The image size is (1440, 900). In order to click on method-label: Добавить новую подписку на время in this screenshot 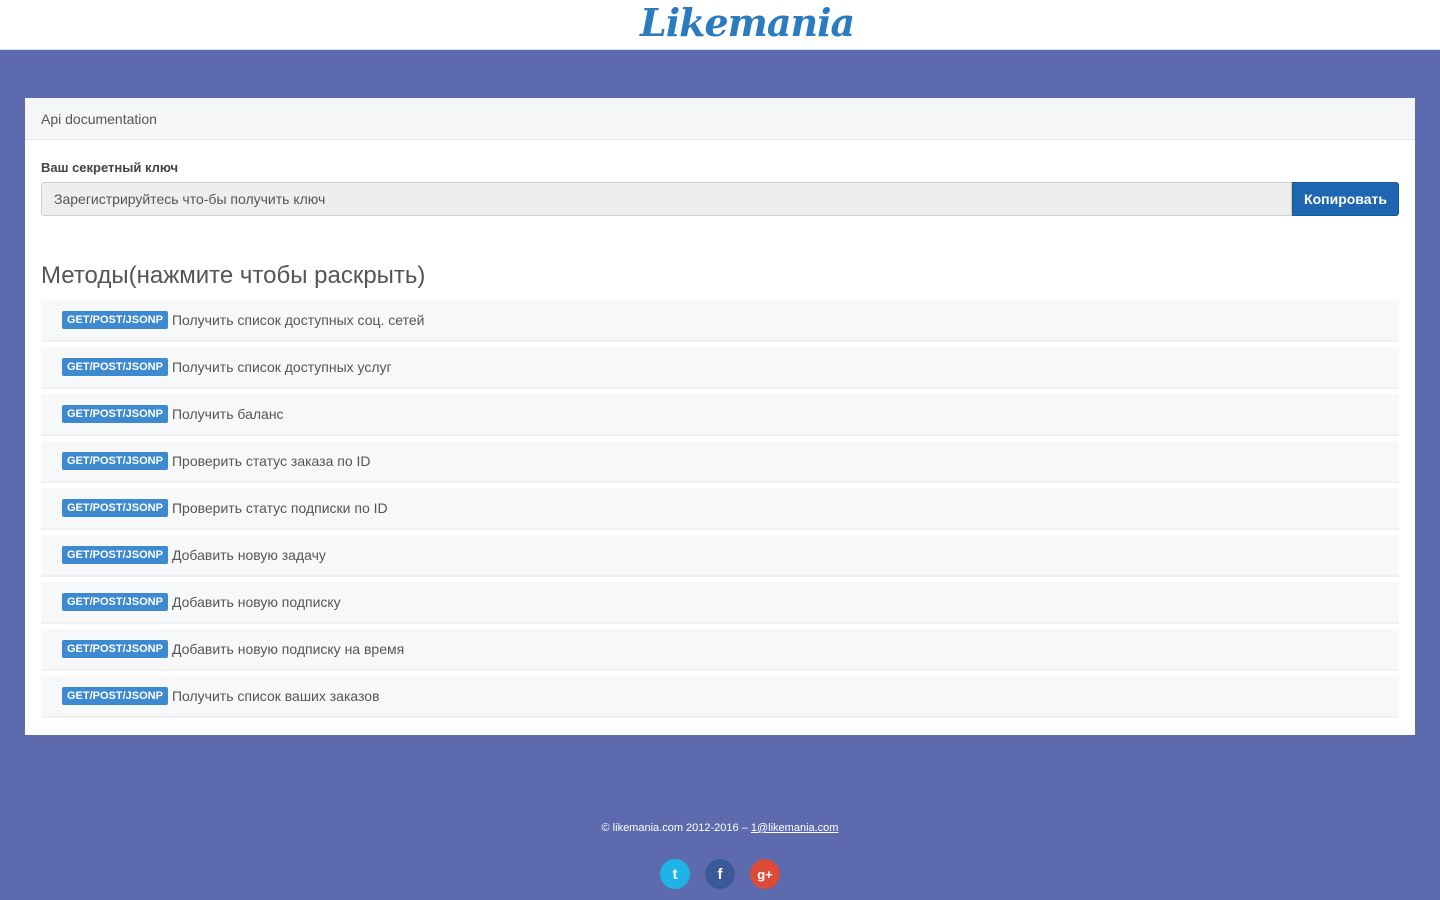, I will do `click(288, 649)`.